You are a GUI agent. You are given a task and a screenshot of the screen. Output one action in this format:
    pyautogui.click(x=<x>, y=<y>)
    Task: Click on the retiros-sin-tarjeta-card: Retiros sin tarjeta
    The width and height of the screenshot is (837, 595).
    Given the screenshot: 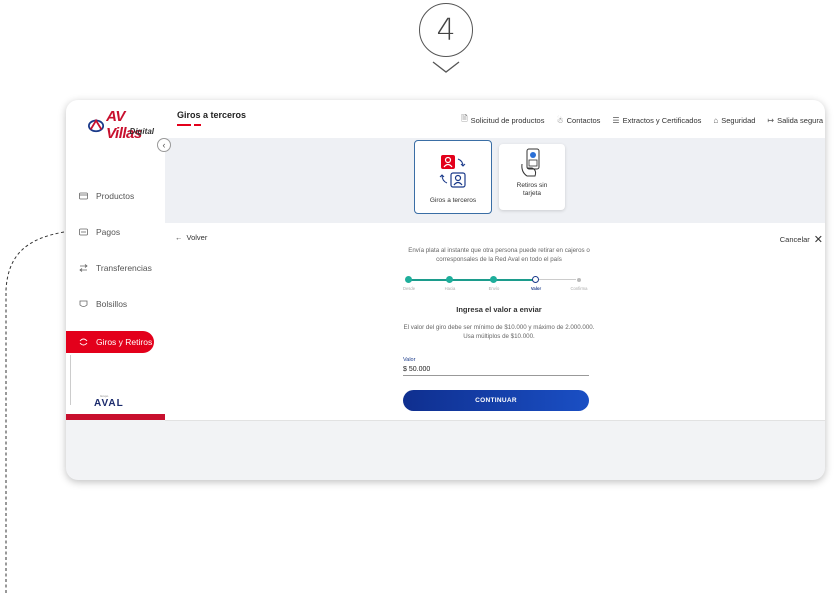 What is the action you would take?
    pyautogui.click(x=532, y=177)
    